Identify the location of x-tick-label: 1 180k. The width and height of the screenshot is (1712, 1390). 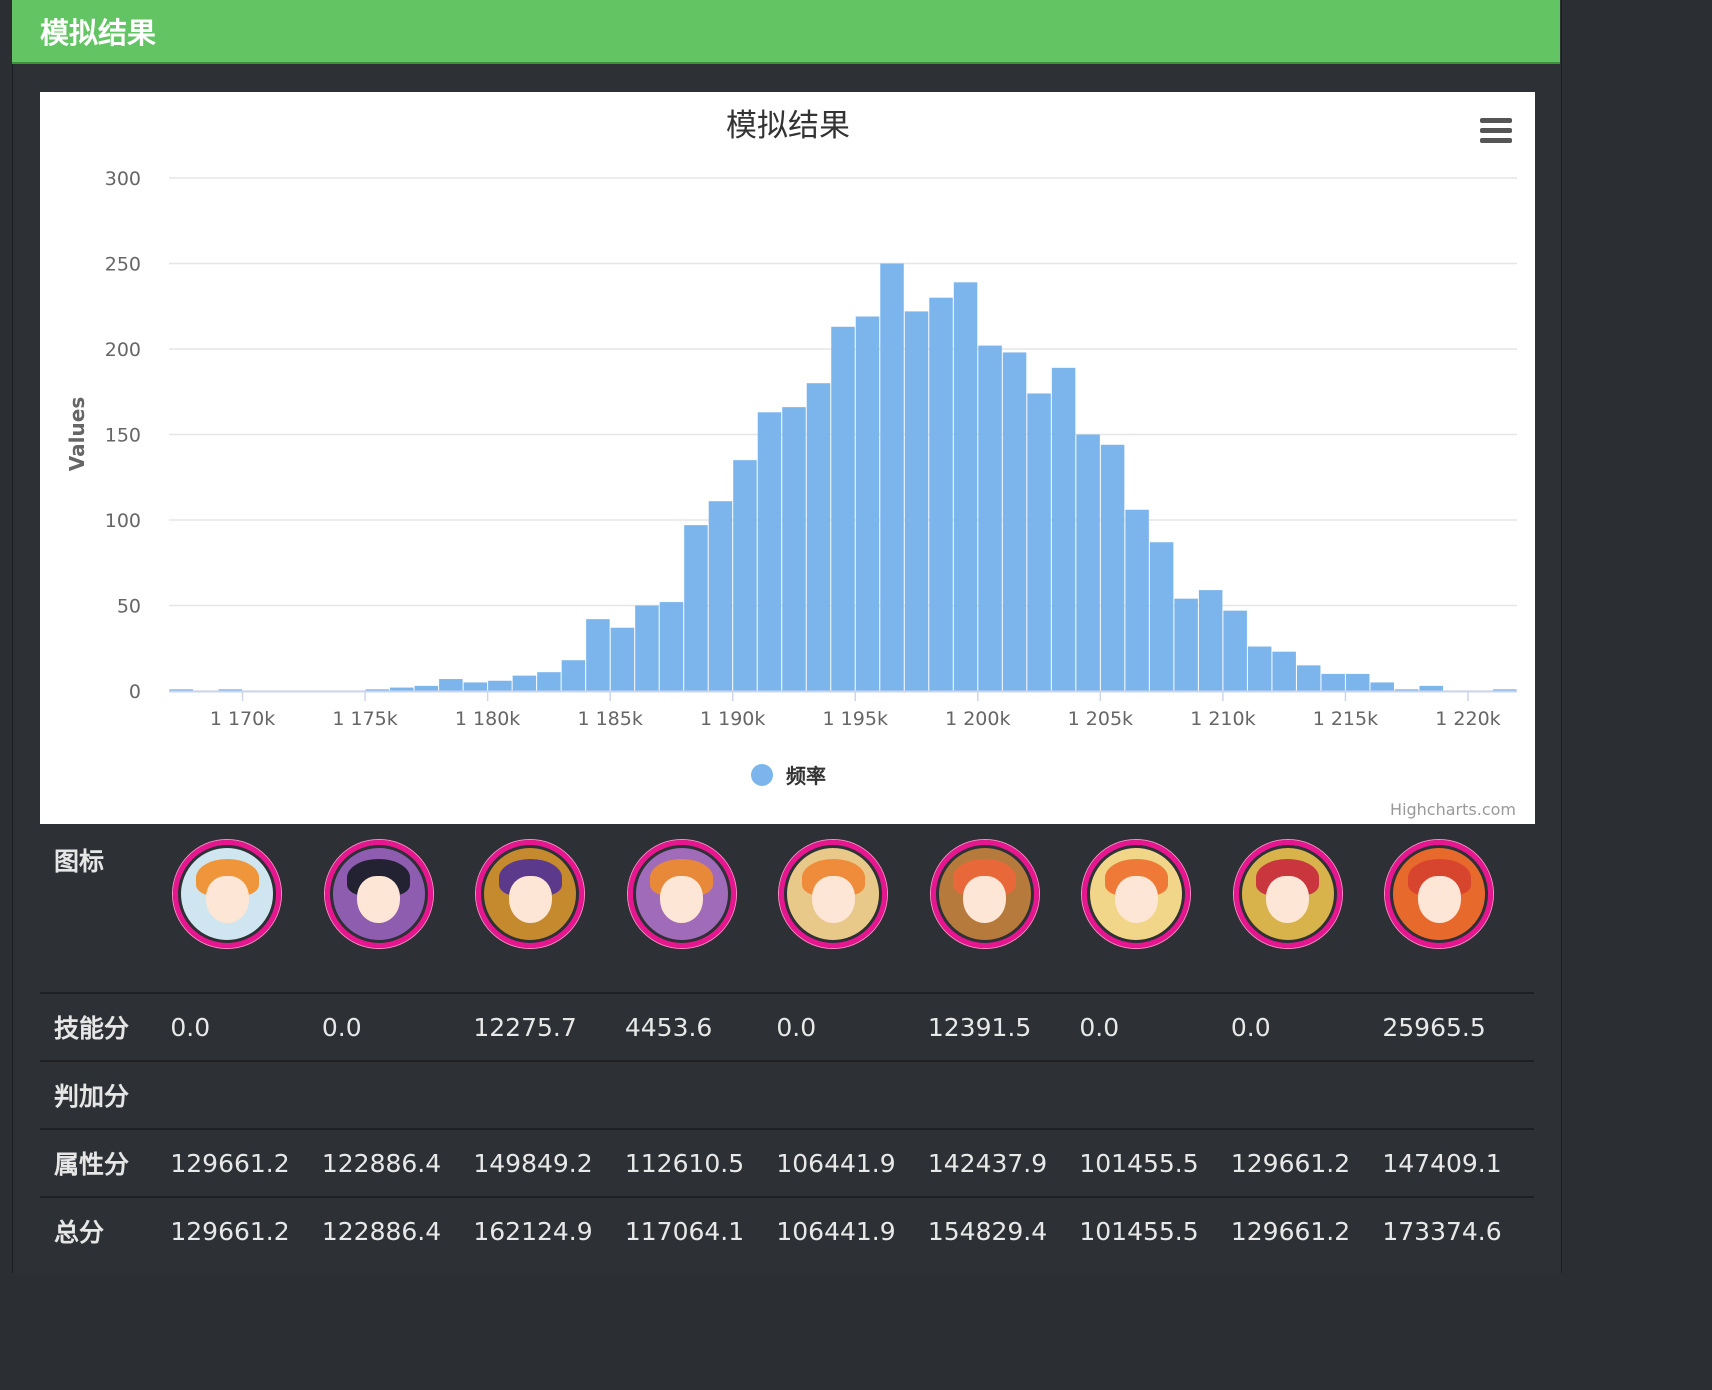
(487, 719).